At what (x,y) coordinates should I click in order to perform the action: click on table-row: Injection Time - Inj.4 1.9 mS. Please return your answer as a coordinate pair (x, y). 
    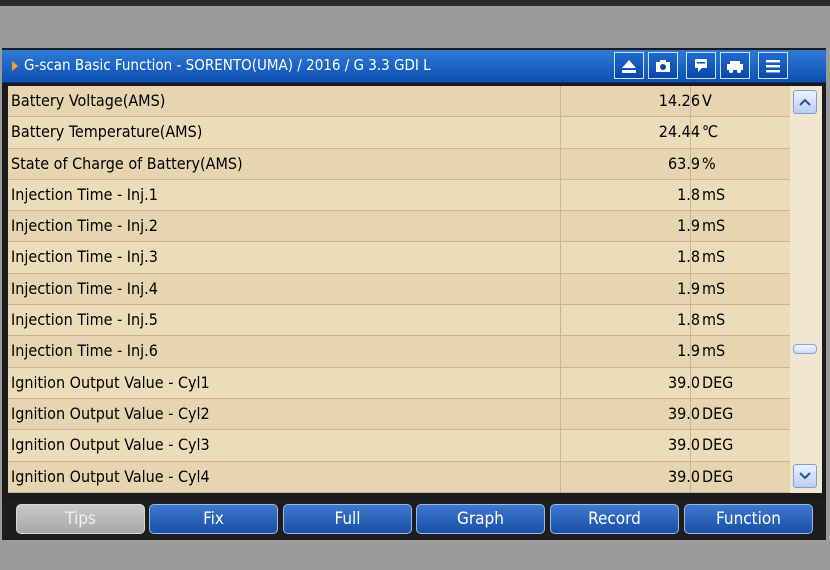
    Looking at the image, I should click on (399, 289).